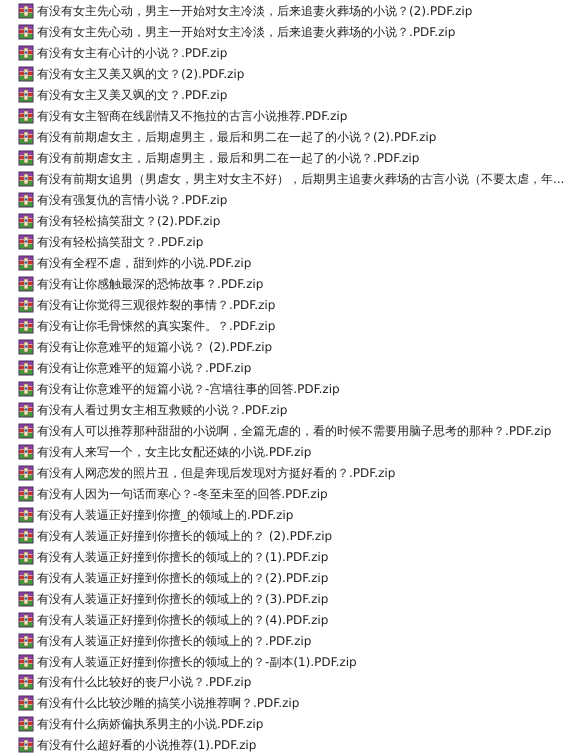  Describe the element at coordinates (156, 305) in the screenshot. I see `file-name: 有没有让你觉得三观很炸裂的事情？.PDF.zip` at that location.